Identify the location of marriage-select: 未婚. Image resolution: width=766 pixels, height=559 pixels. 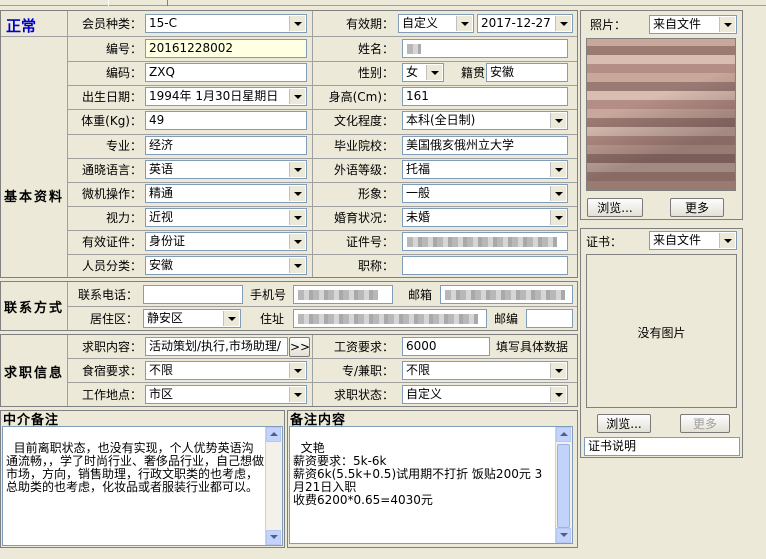
(485, 217).